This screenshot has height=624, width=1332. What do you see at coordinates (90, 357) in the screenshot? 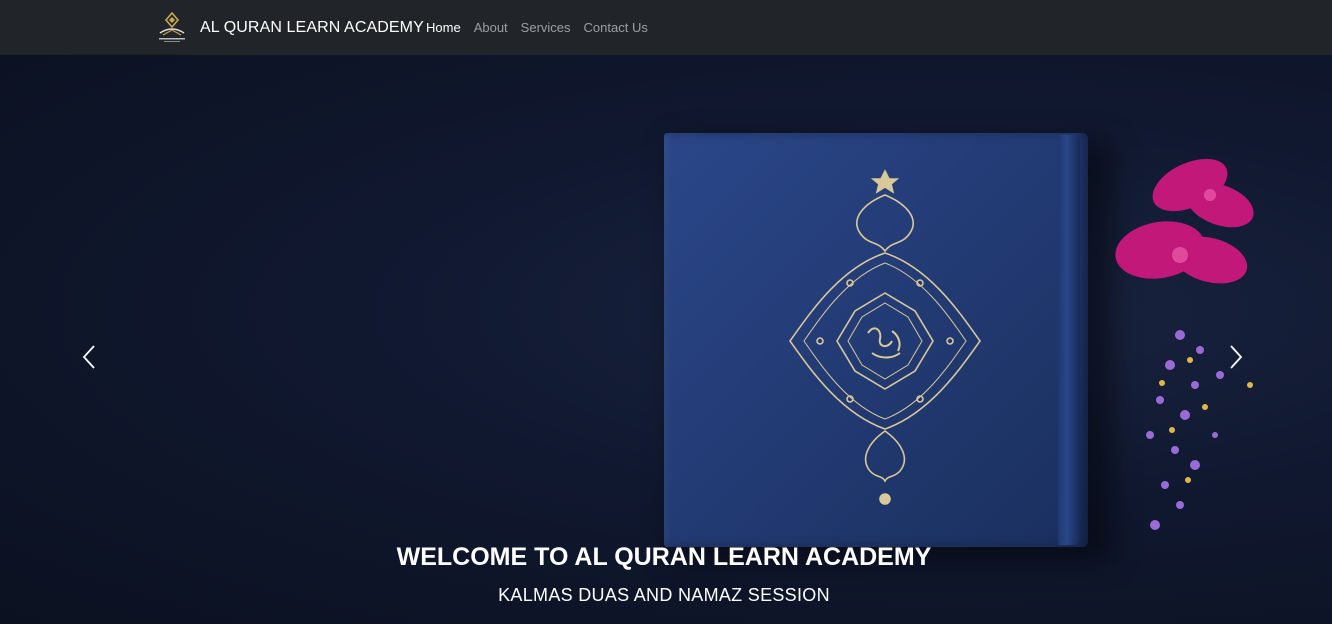
I see `carousel-prev-button` at bounding box center [90, 357].